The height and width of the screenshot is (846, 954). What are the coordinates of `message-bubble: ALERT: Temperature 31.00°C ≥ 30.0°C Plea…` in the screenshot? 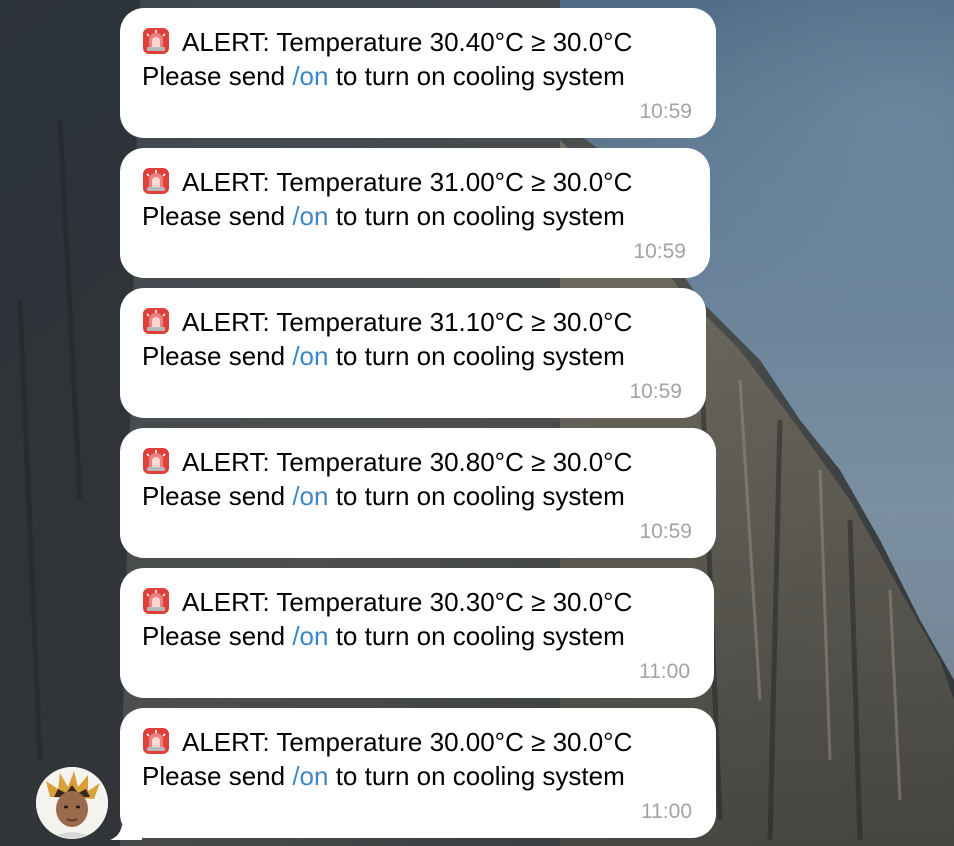 It's located at (415, 213).